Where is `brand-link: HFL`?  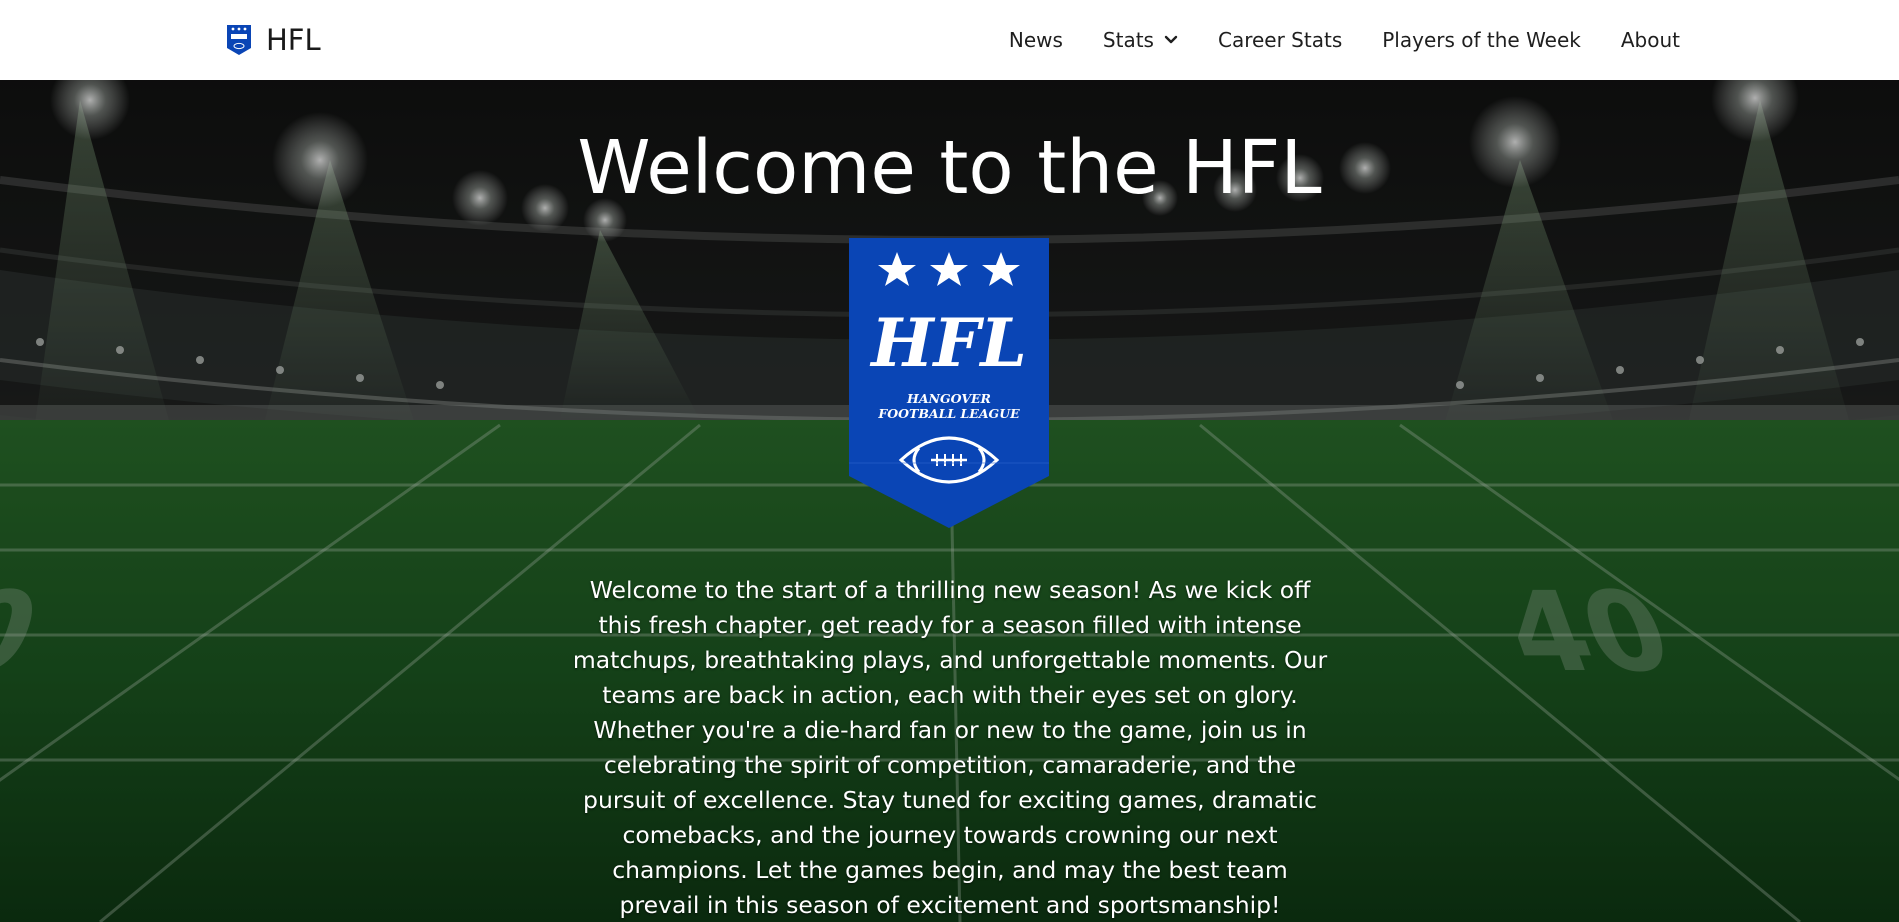 brand-link: HFL is located at coordinates (273, 40).